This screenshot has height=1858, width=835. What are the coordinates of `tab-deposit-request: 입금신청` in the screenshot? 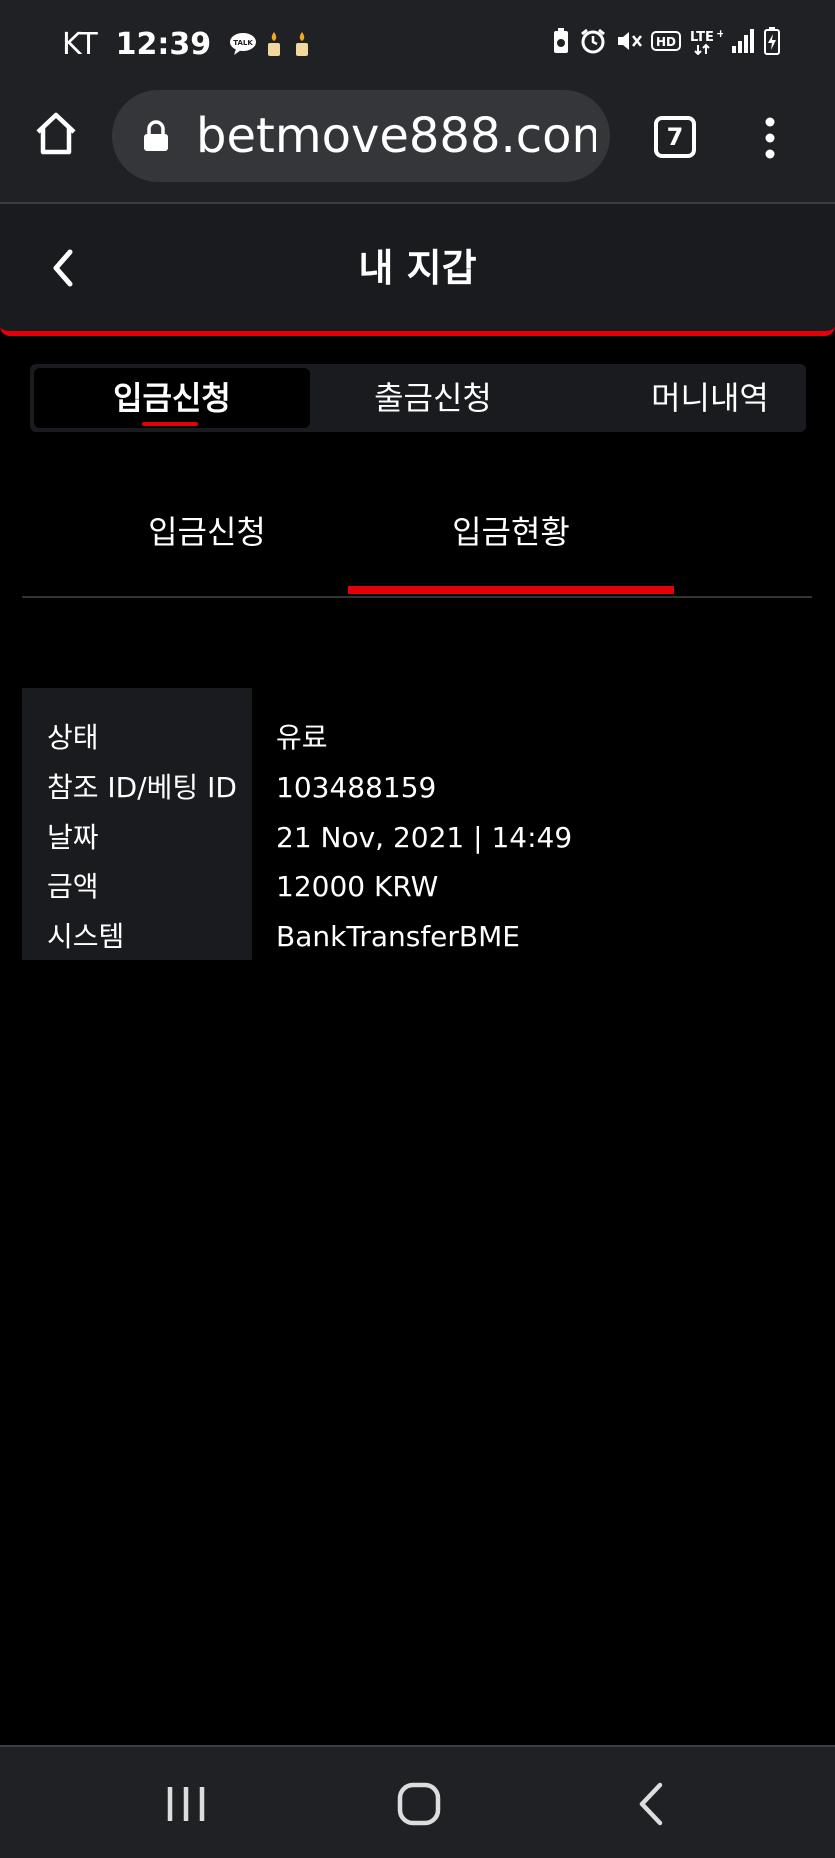 It's located at (172, 398).